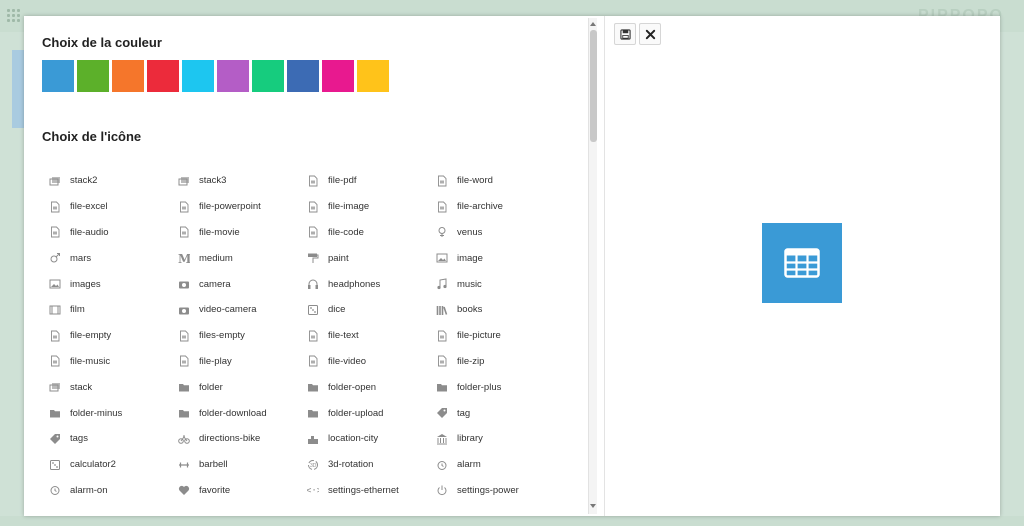 This screenshot has height=526, width=1024. What do you see at coordinates (112, 206) in the screenshot?
I see `icon-option-file-excel: file-excel` at bounding box center [112, 206].